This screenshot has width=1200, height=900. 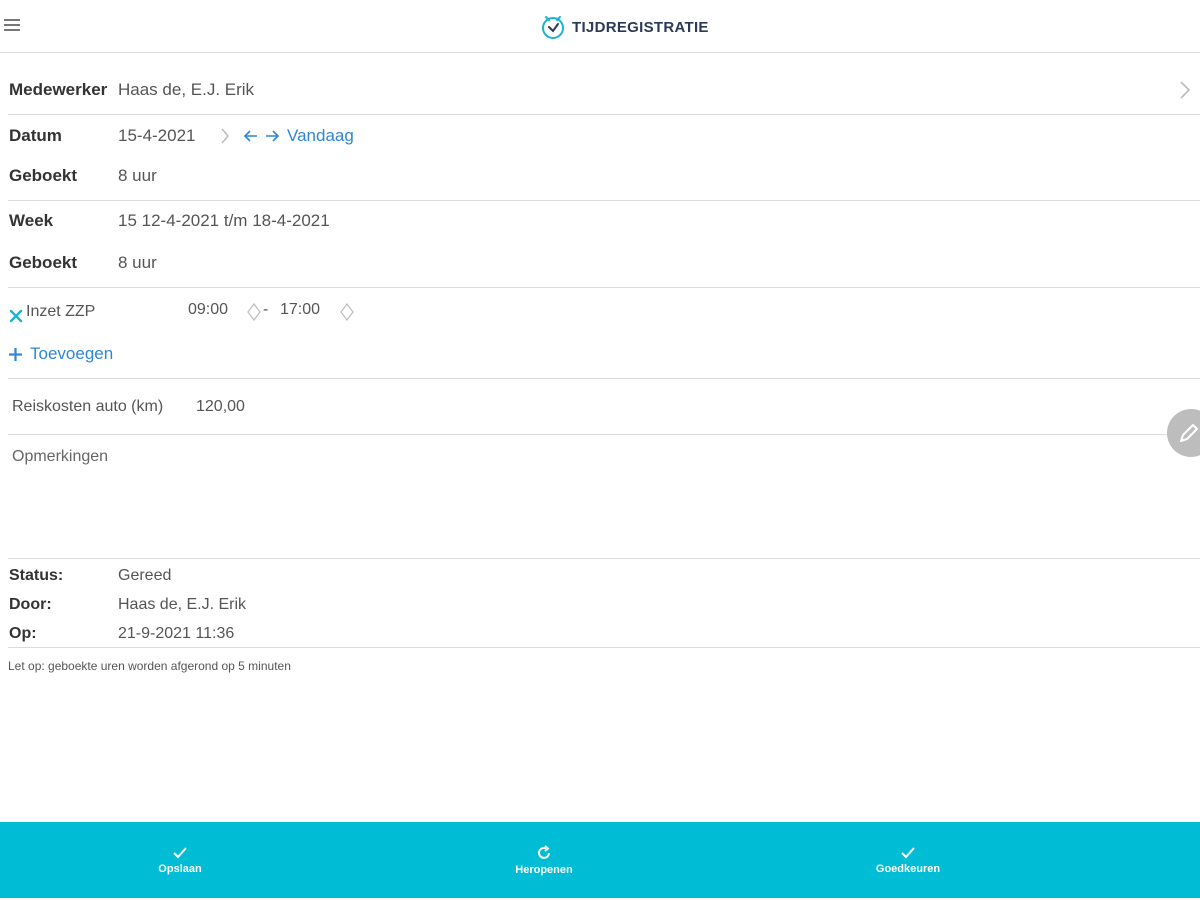 I want to click on menu-icon, so click(x=12, y=26).